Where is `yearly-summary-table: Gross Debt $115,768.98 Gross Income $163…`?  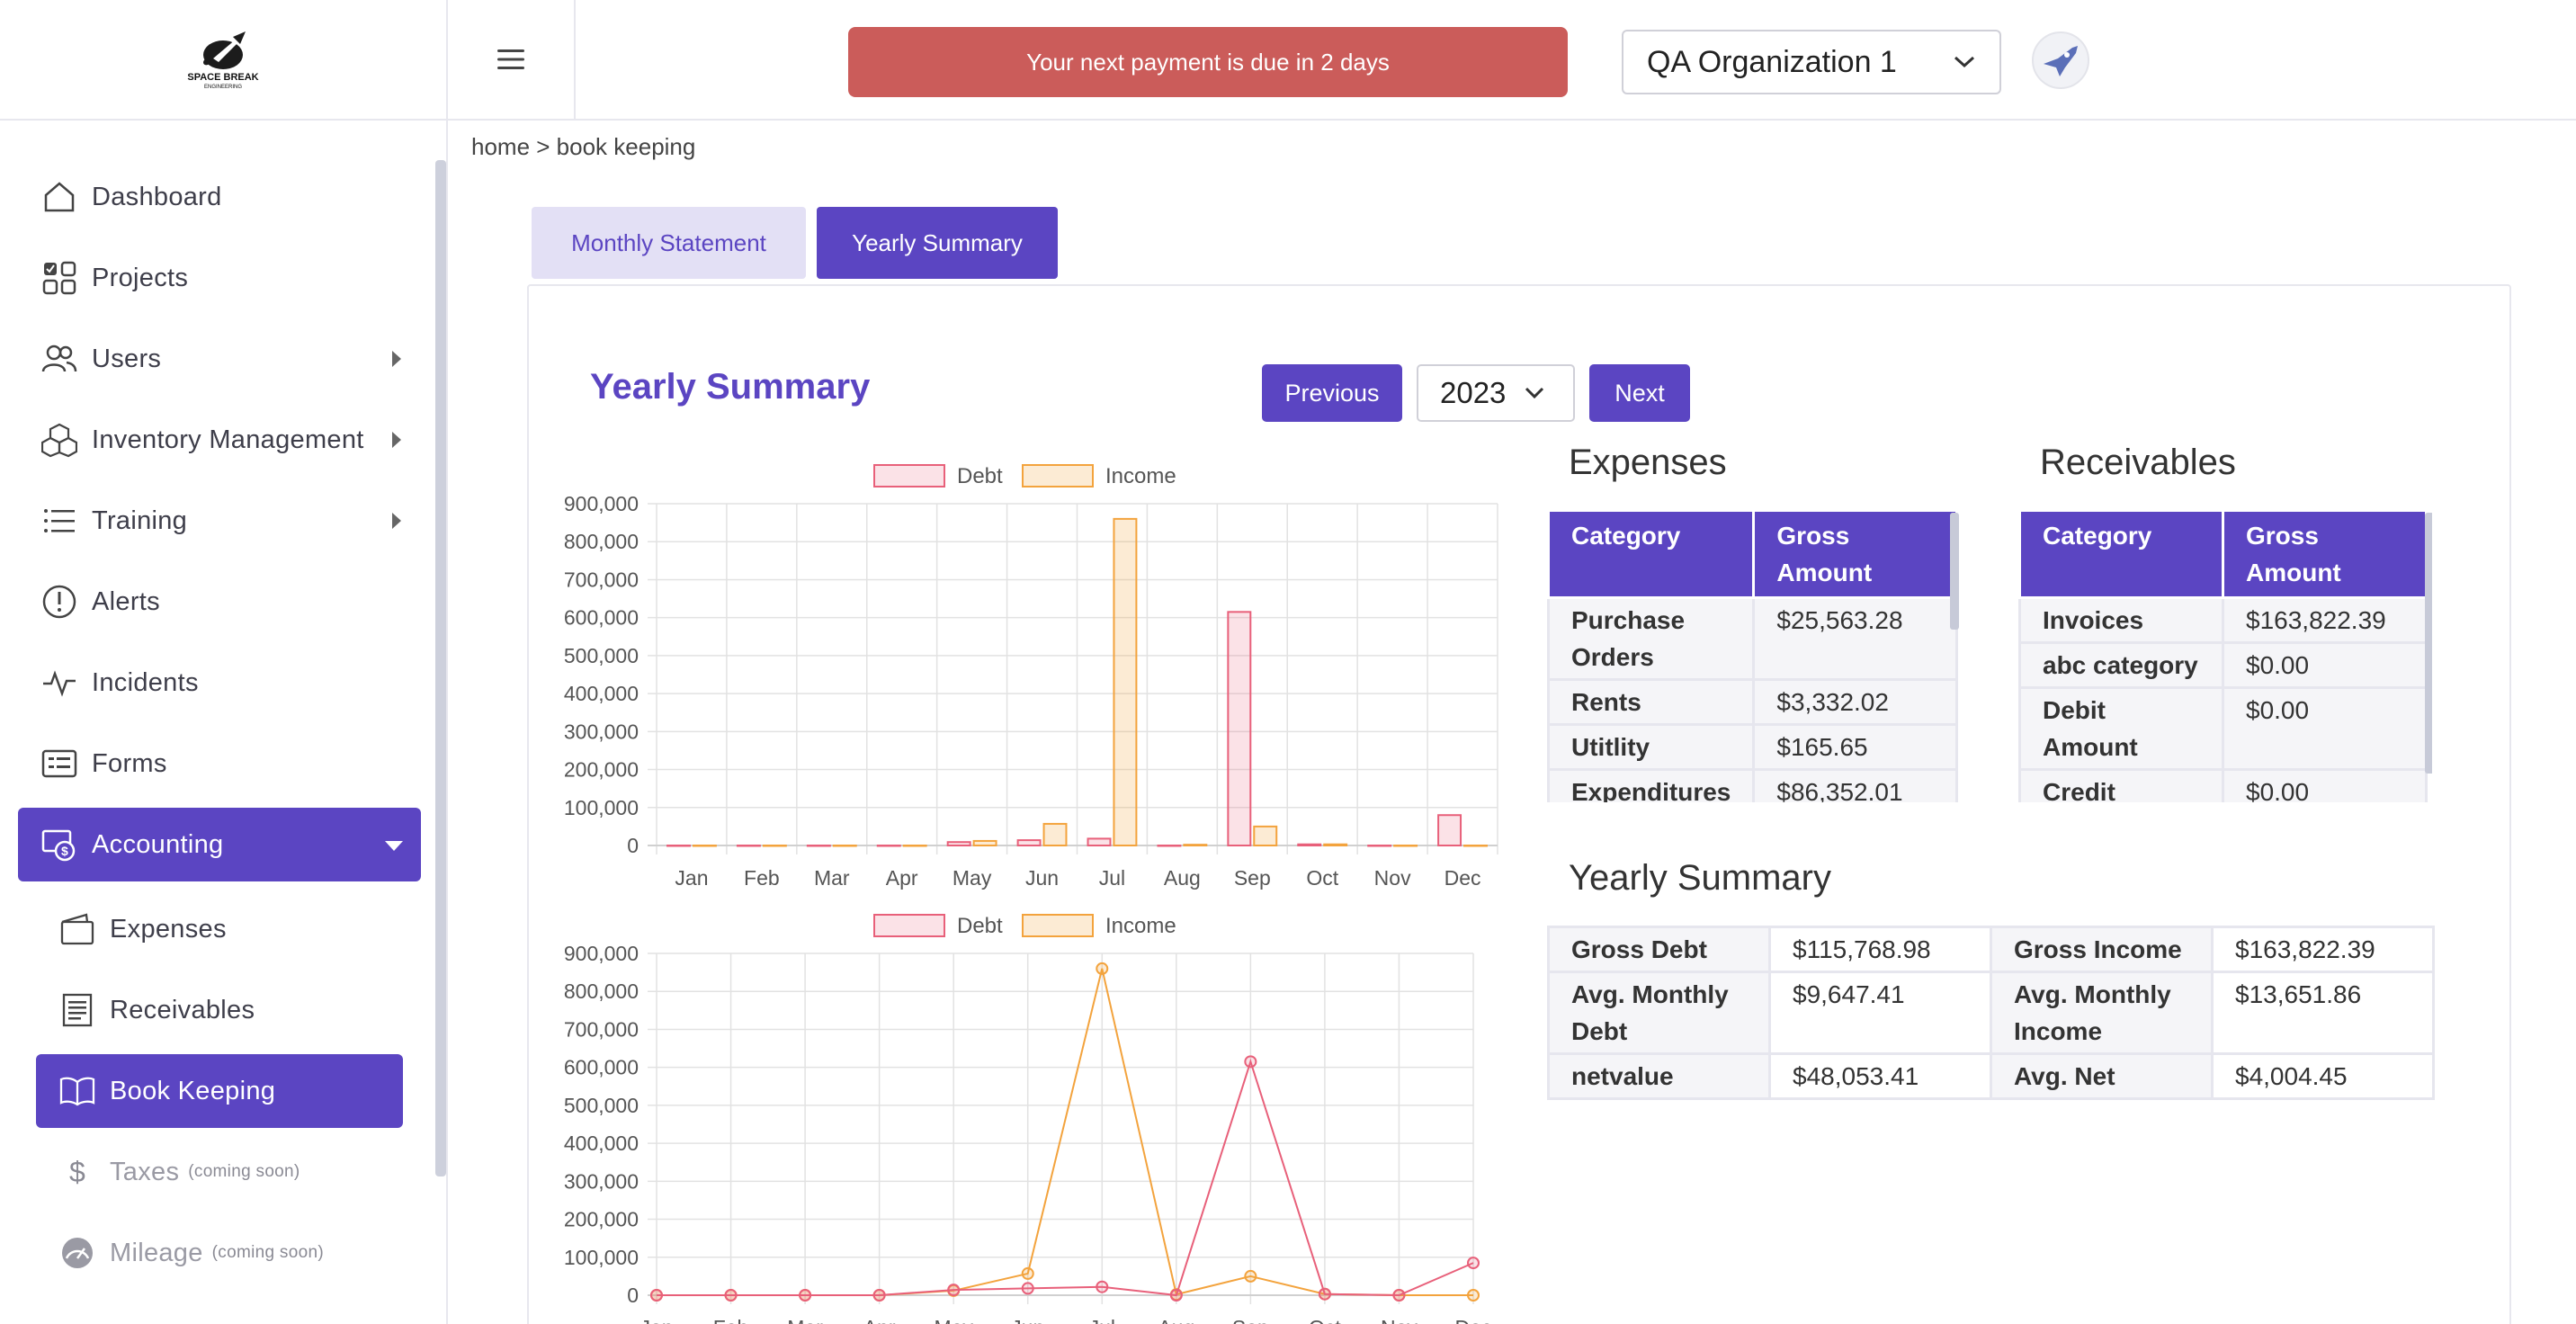
yearly-summary-table: Gross Debt $115,768.98 Gross Income $163… is located at coordinates (1991, 1013).